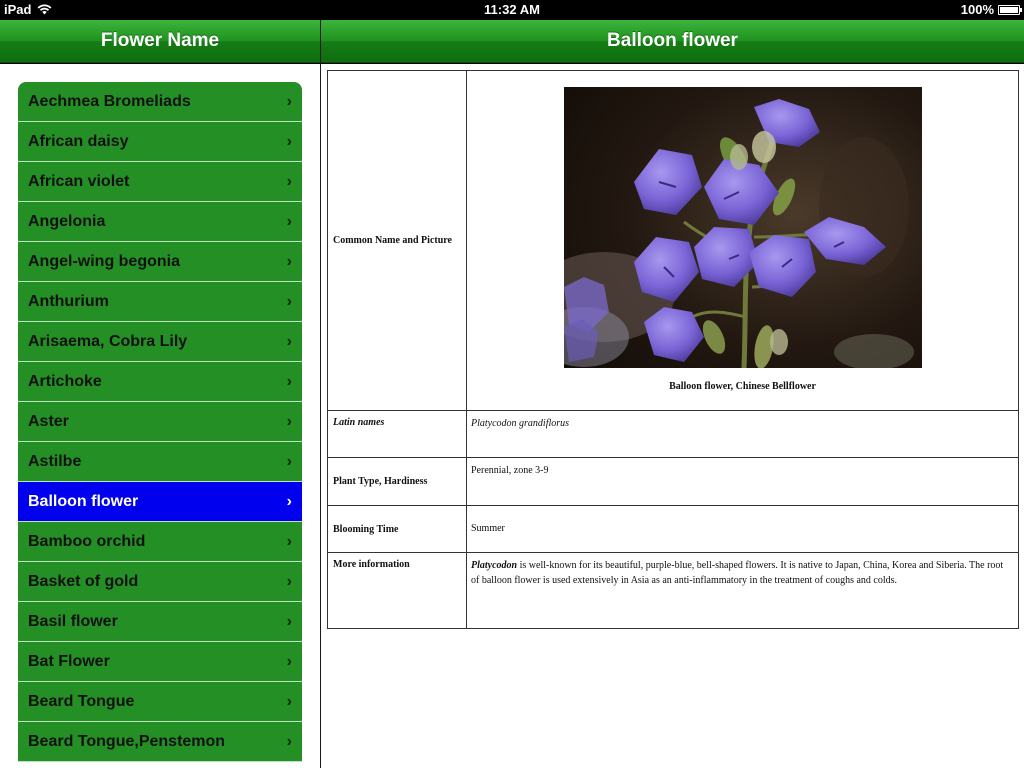 The width and height of the screenshot is (1024, 768). Describe the element at coordinates (109, 101) in the screenshot. I see `flower-list-item-label: Aechmea Bromeliads` at that location.